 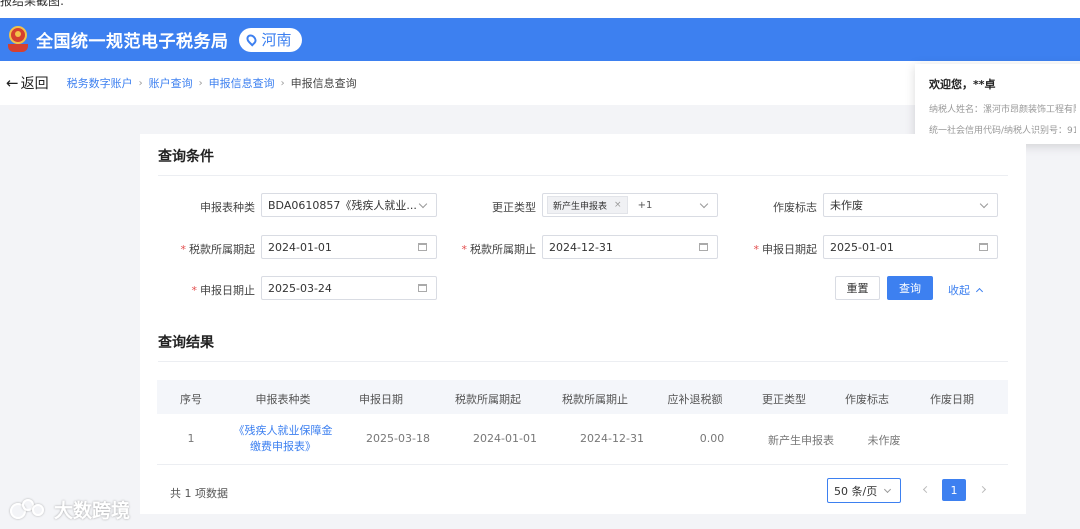 I want to click on column-header: 应补退税额, so click(x=695, y=399).